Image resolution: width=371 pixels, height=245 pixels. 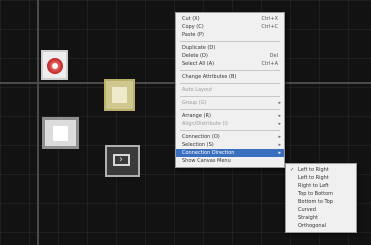 What do you see at coordinates (321, 210) in the screenshot?
I see `submenu-item-curved: Curved` at bounding box center [321, 210].